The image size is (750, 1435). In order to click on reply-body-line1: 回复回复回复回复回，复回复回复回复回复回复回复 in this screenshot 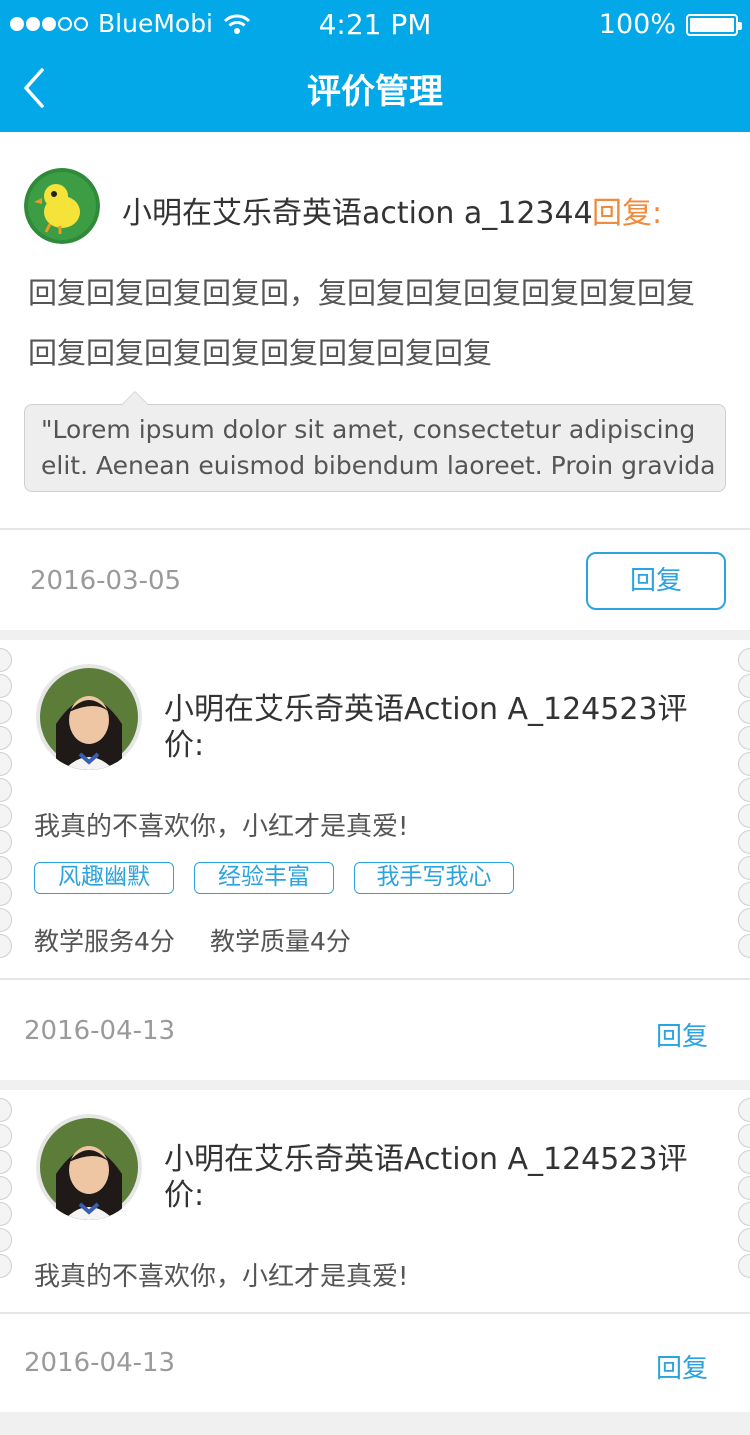, I will do `click(362, 293)`.